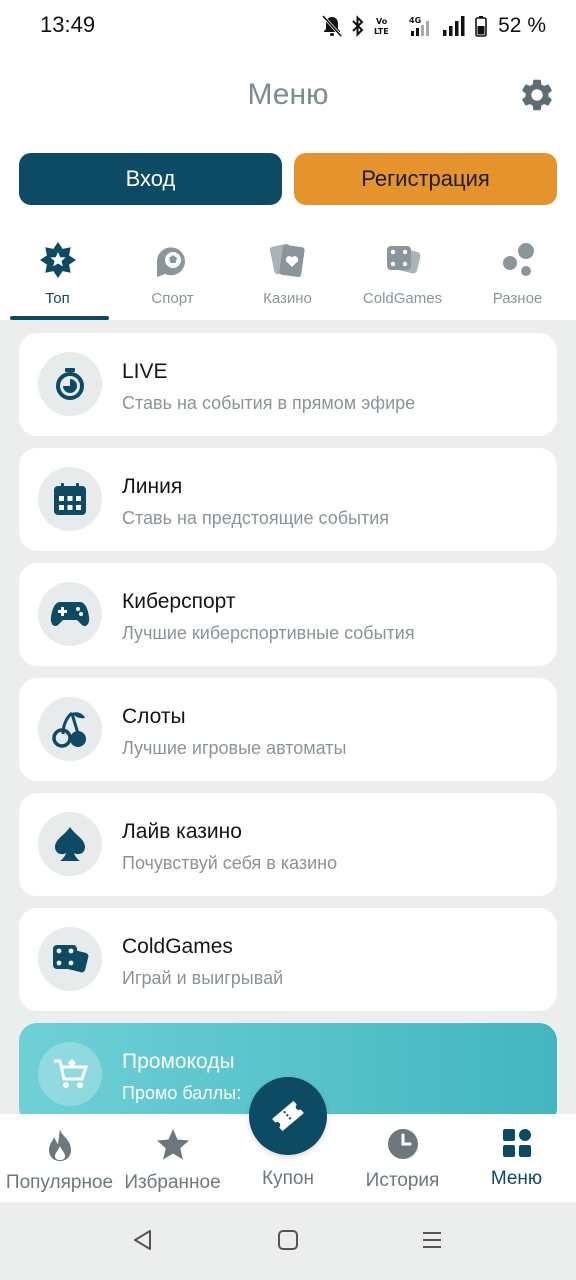 This screenshot has width=576, height=1280. Describe the element at coordinates (288, 729) in the screenshot. I see `menu-item-slots: Слоты Лучшие игровые автоматы` at that location.